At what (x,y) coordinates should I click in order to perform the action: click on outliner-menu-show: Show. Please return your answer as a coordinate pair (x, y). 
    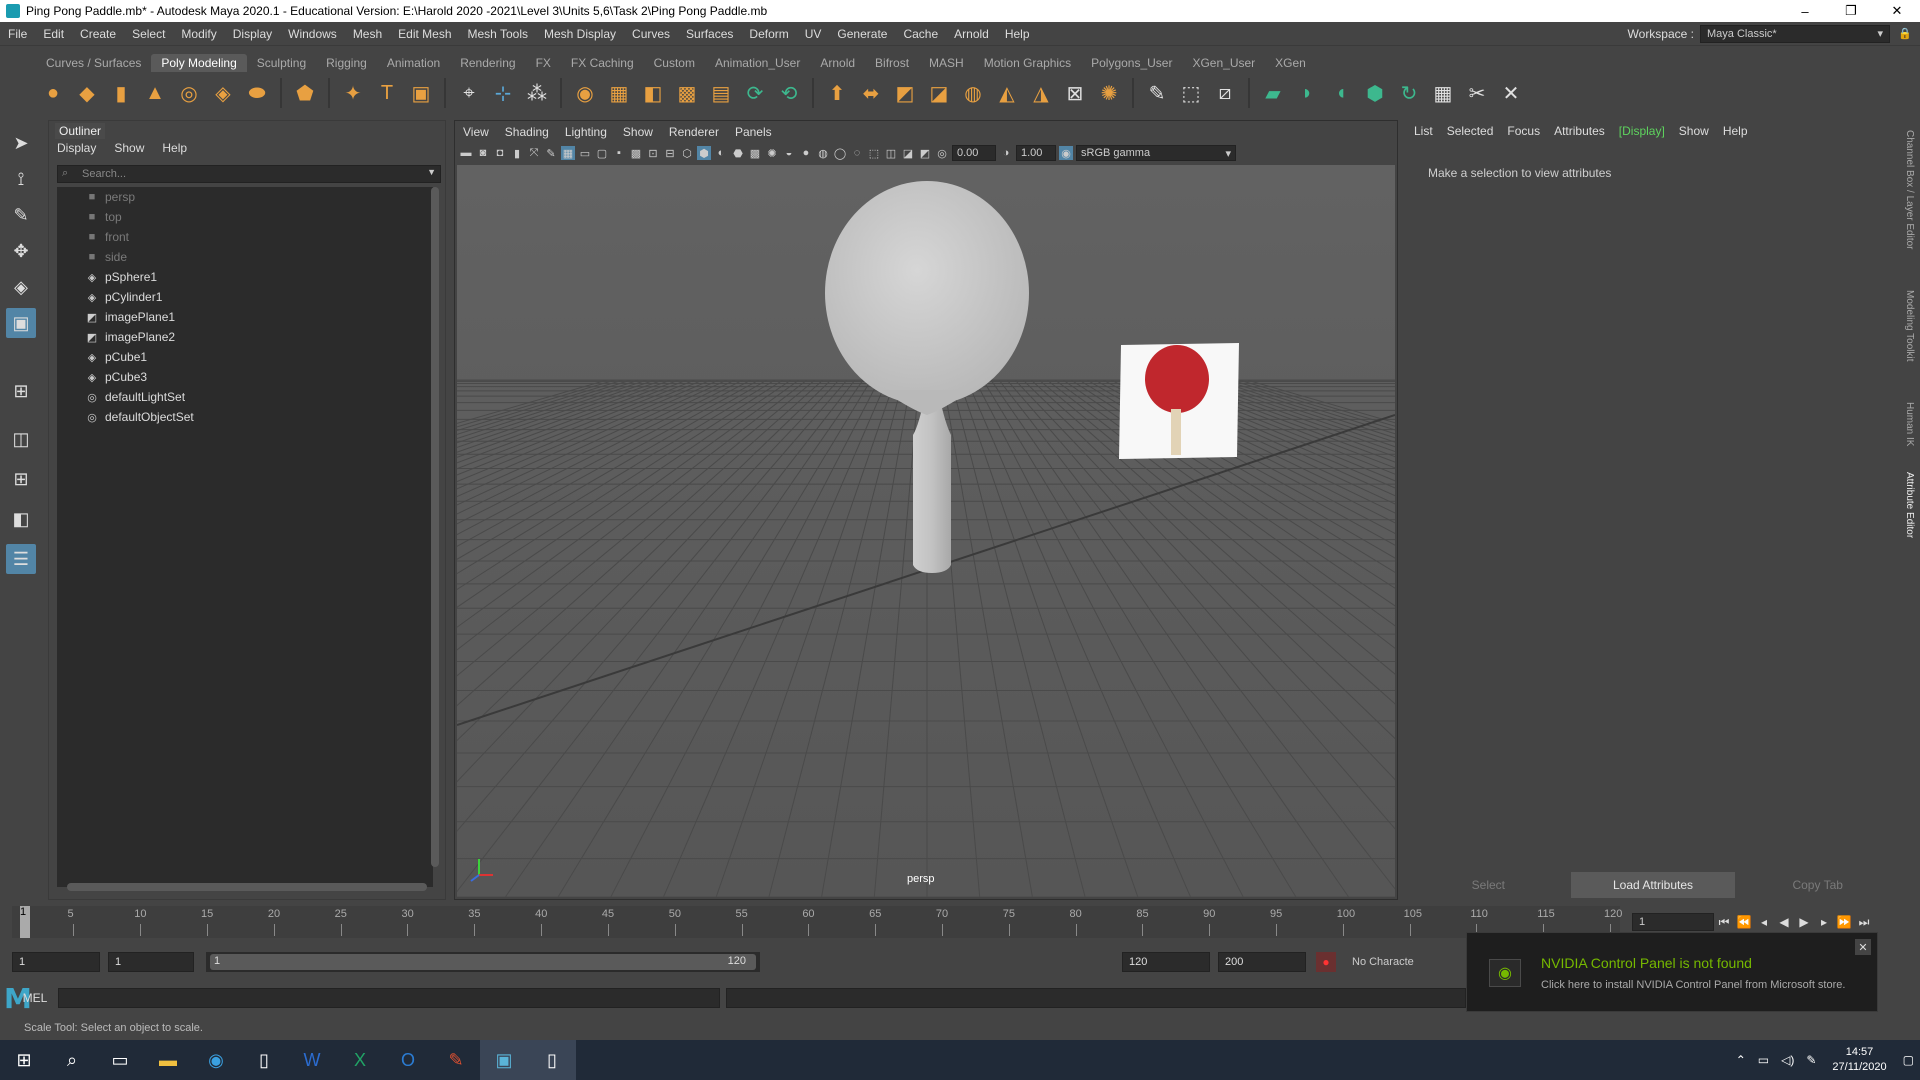
    Looking at the image, I should click on (129, 148).